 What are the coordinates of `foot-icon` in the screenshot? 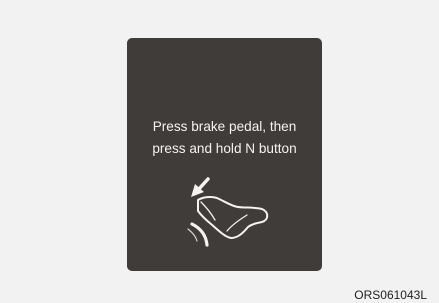 It's located at (233, 217).